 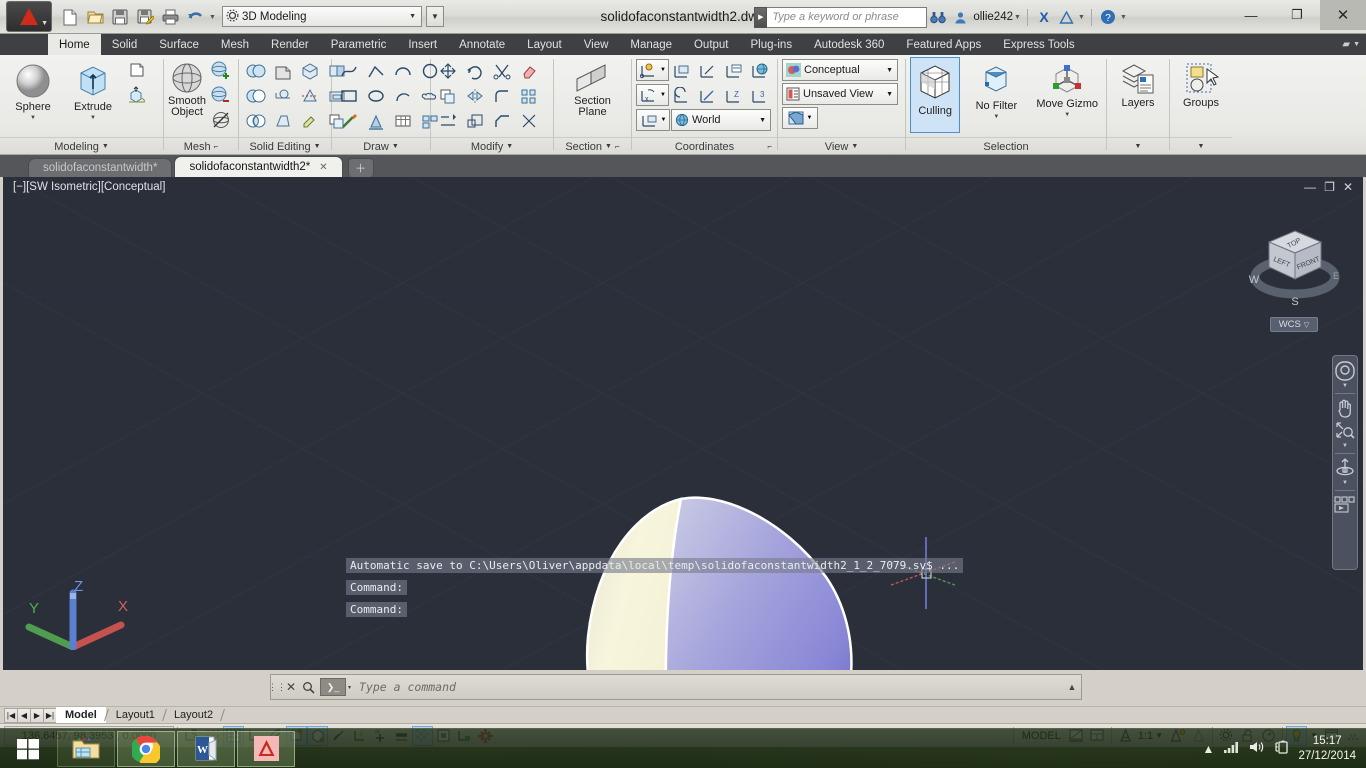 I want to click on command-input-bar: ⋮⋮ ✕ ❯_ ▾ Type a command ▲, so click(x=675, y=687).